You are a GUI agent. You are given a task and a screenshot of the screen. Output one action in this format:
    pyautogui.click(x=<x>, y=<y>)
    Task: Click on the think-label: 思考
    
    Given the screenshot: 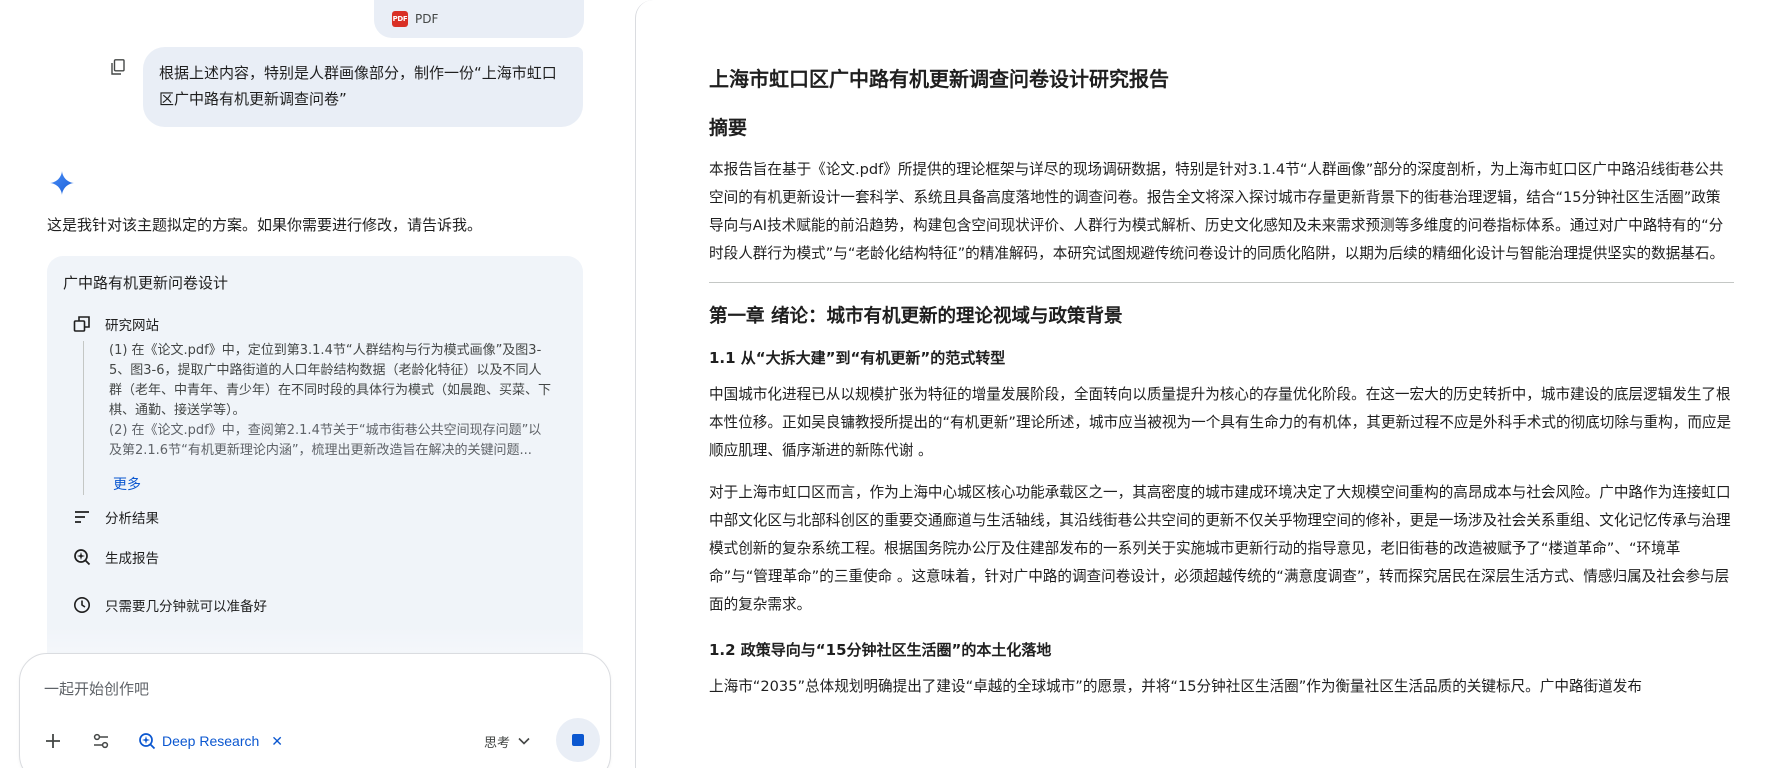 What is the action you would take?
    pyautogui.click(x=497, y=743)
    